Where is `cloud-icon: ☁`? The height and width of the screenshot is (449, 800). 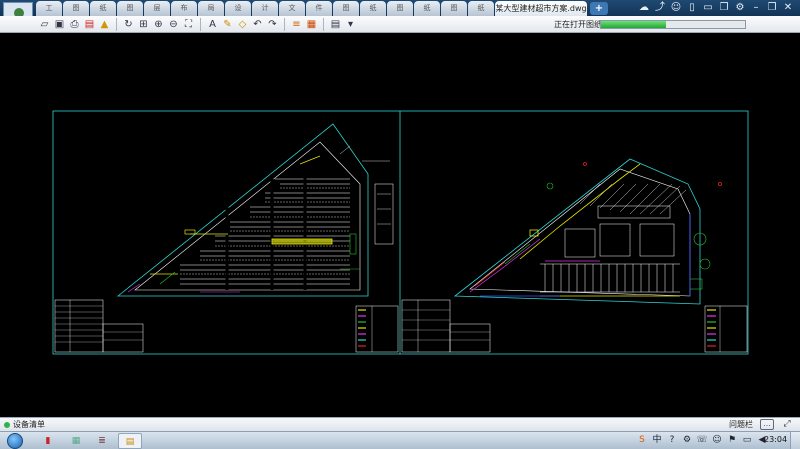
cloud-icon: ☁ is located at coordinates (644, 8).